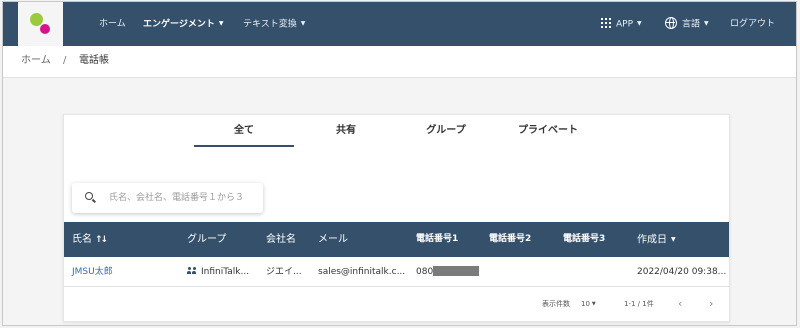 The width and height of the screenshot is (800, 328). What do you see at coordinates (639, 304) in the screenshot?
I see `pagination-range: 1-1 / 1件` at bounding box center [639, 304].